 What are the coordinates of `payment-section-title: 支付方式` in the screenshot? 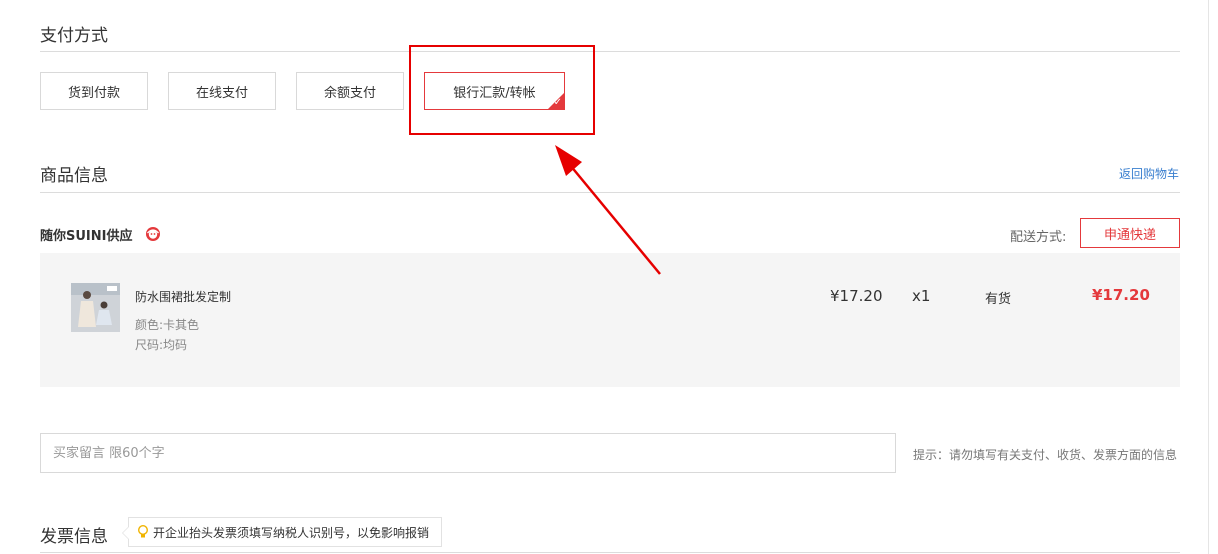 It's located at (74, 36).